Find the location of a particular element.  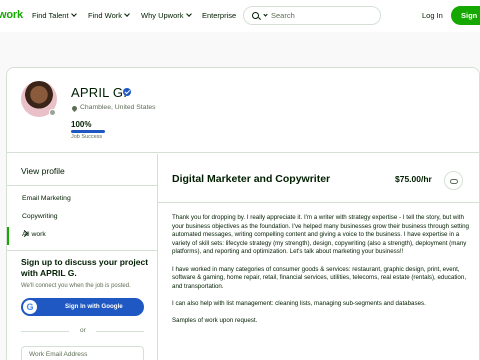

view-profile-heading: View profile is located at coordinates (43, 171).